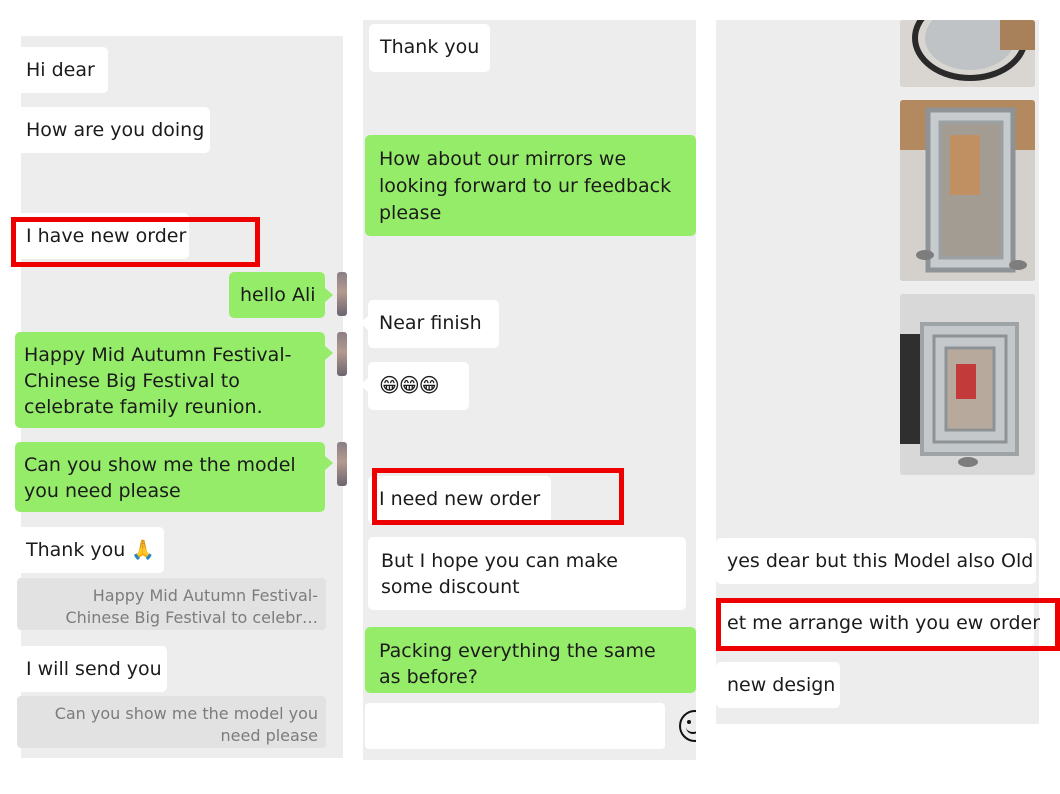  What do you see at coordinates (706, 397) in the screenshot?
I see `panel-edge` at bounding box center [706, 397].